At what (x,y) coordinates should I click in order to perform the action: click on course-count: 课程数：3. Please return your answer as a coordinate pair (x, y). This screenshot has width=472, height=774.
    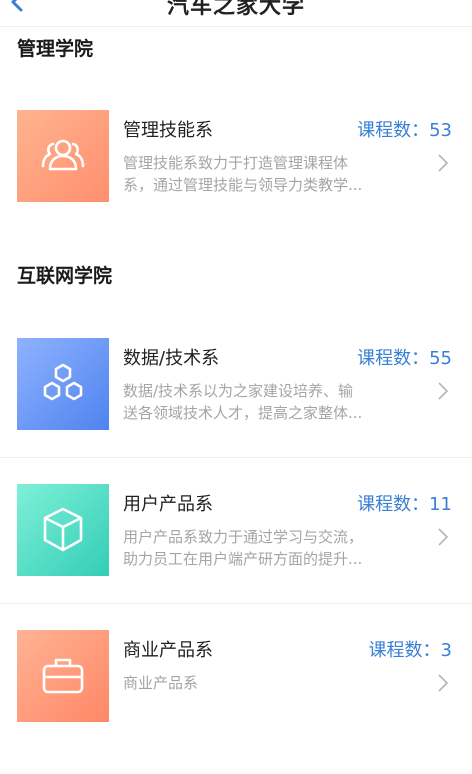
    Looking at the image, I should click on (410, 650).